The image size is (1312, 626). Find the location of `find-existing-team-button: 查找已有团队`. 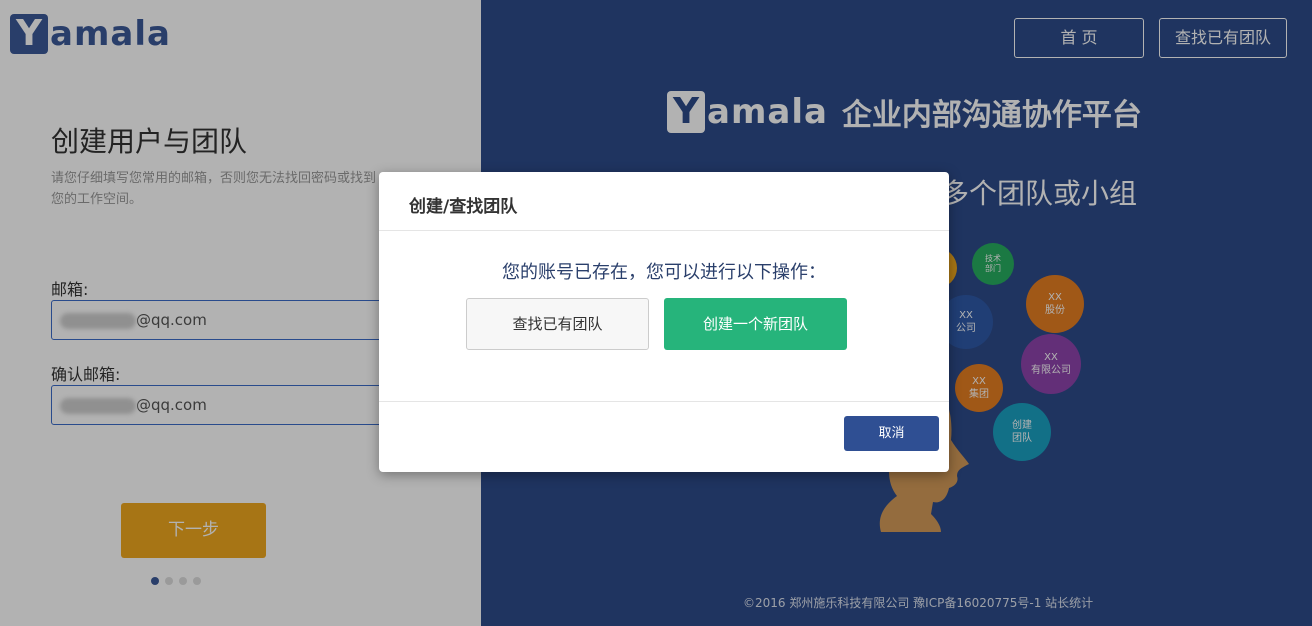

find-existing-team-button: 查找已有团队 is located at coordinates (557, 324).